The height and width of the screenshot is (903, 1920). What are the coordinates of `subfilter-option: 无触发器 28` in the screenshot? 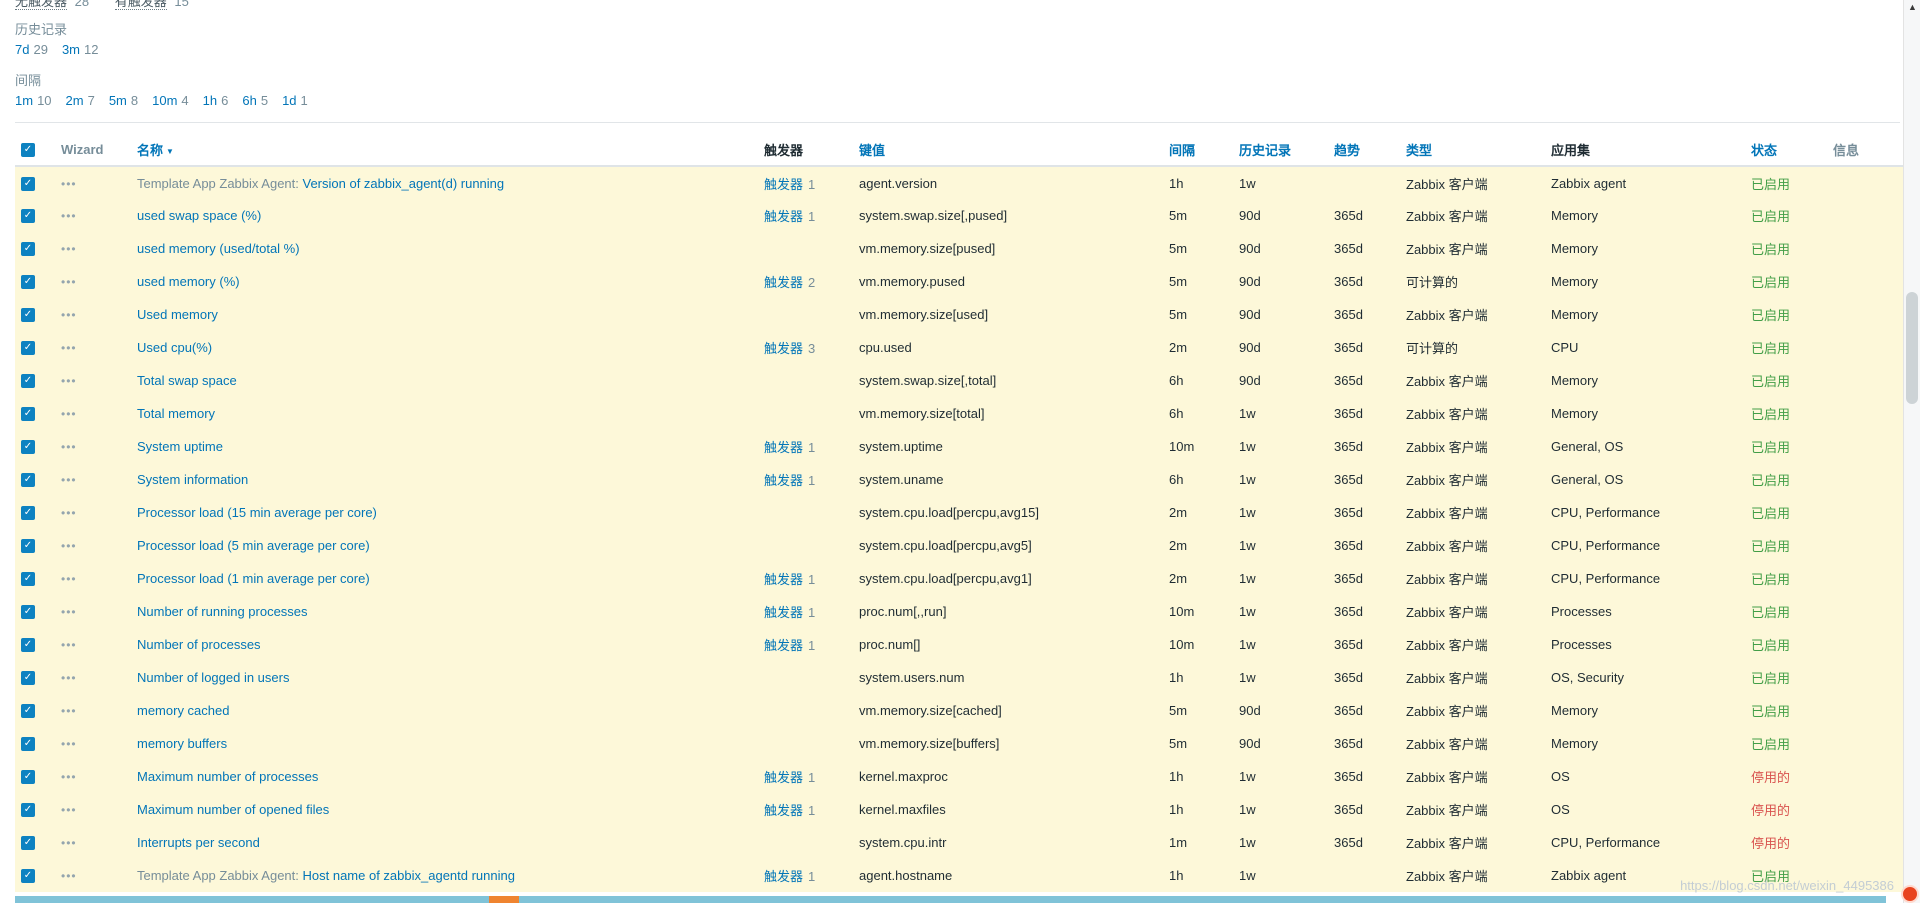 It's located at (54, 5).